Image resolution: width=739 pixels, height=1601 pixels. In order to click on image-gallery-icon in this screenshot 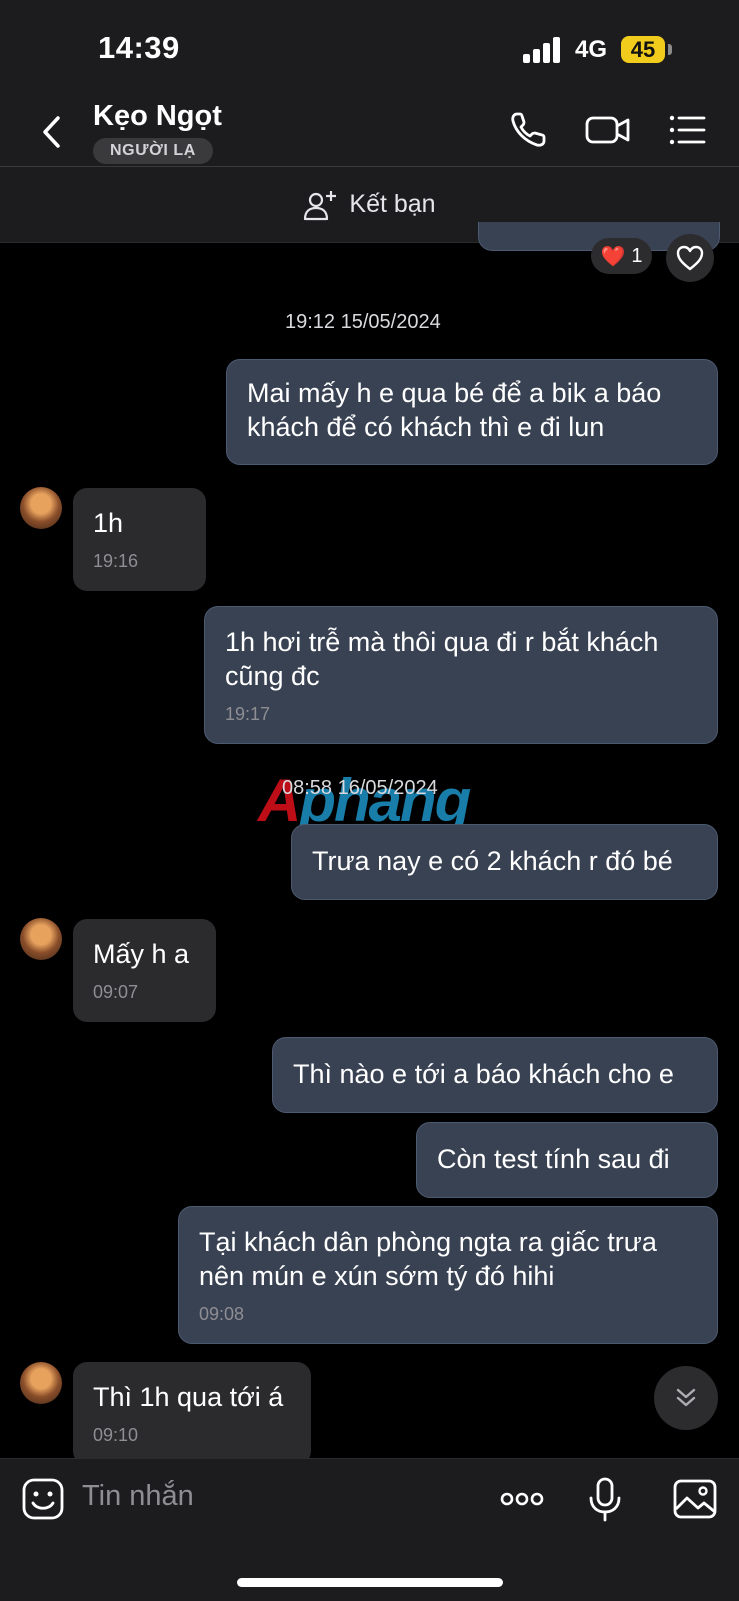, I will do `click(695, 1499)`.